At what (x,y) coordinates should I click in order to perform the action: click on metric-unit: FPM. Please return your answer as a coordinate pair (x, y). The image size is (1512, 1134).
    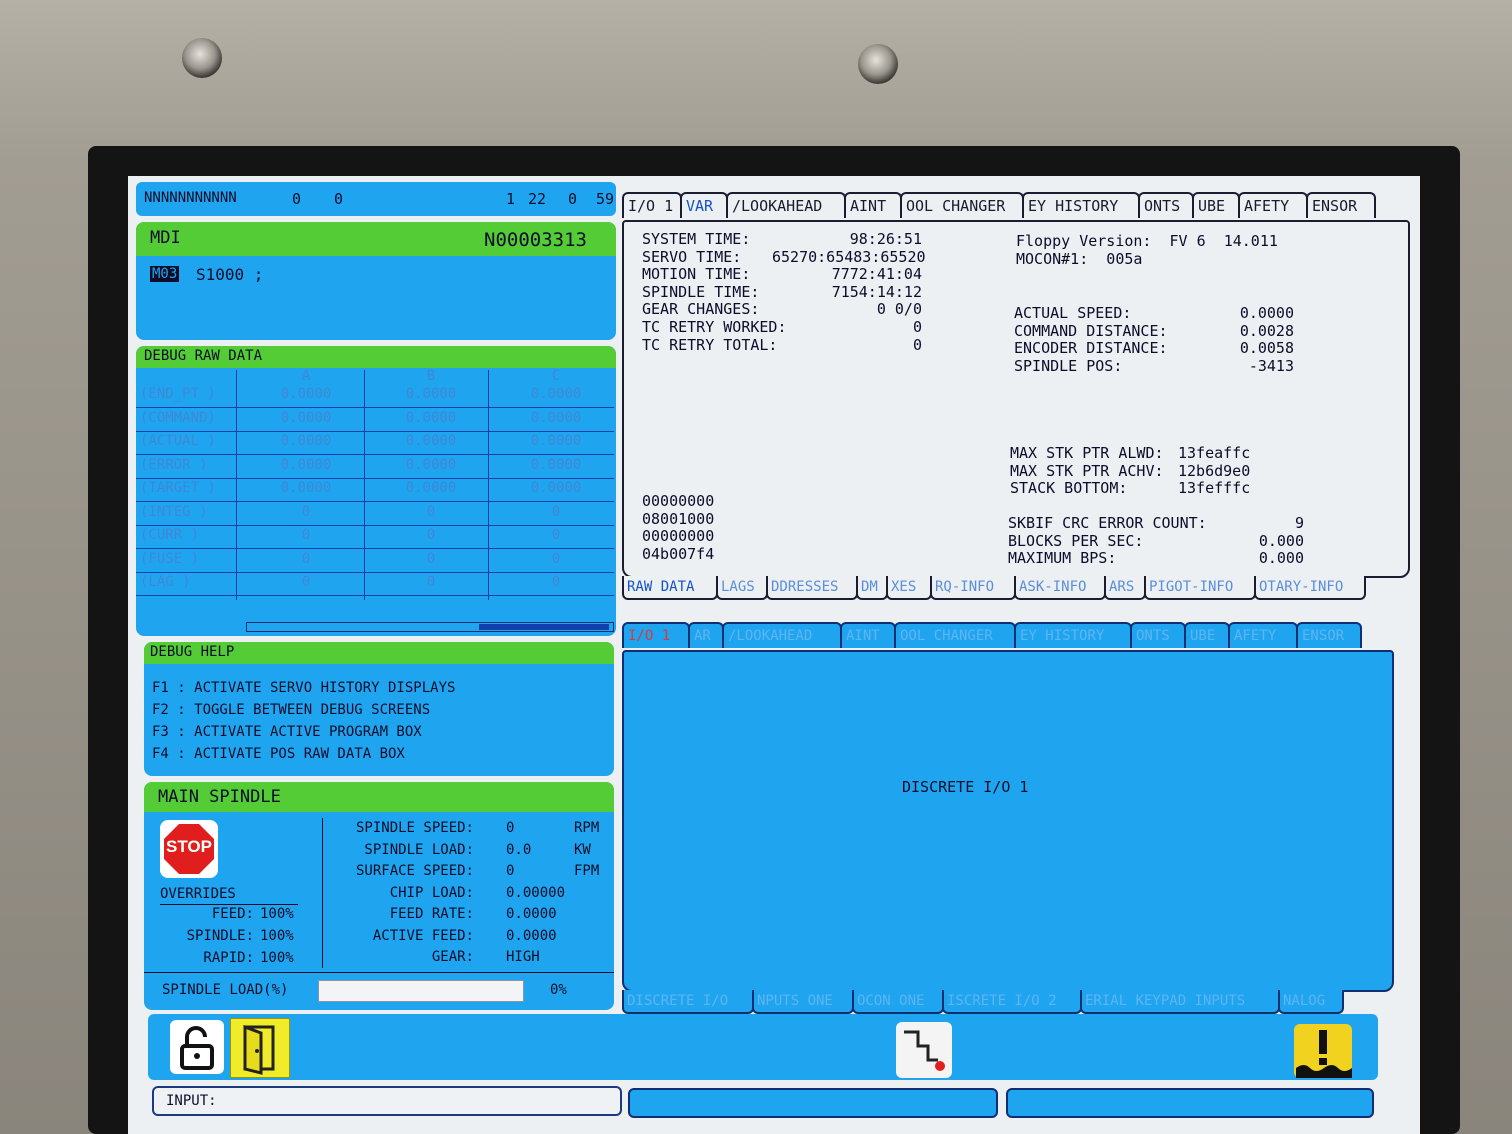
    Looking at the image, I should click on (587, 871).